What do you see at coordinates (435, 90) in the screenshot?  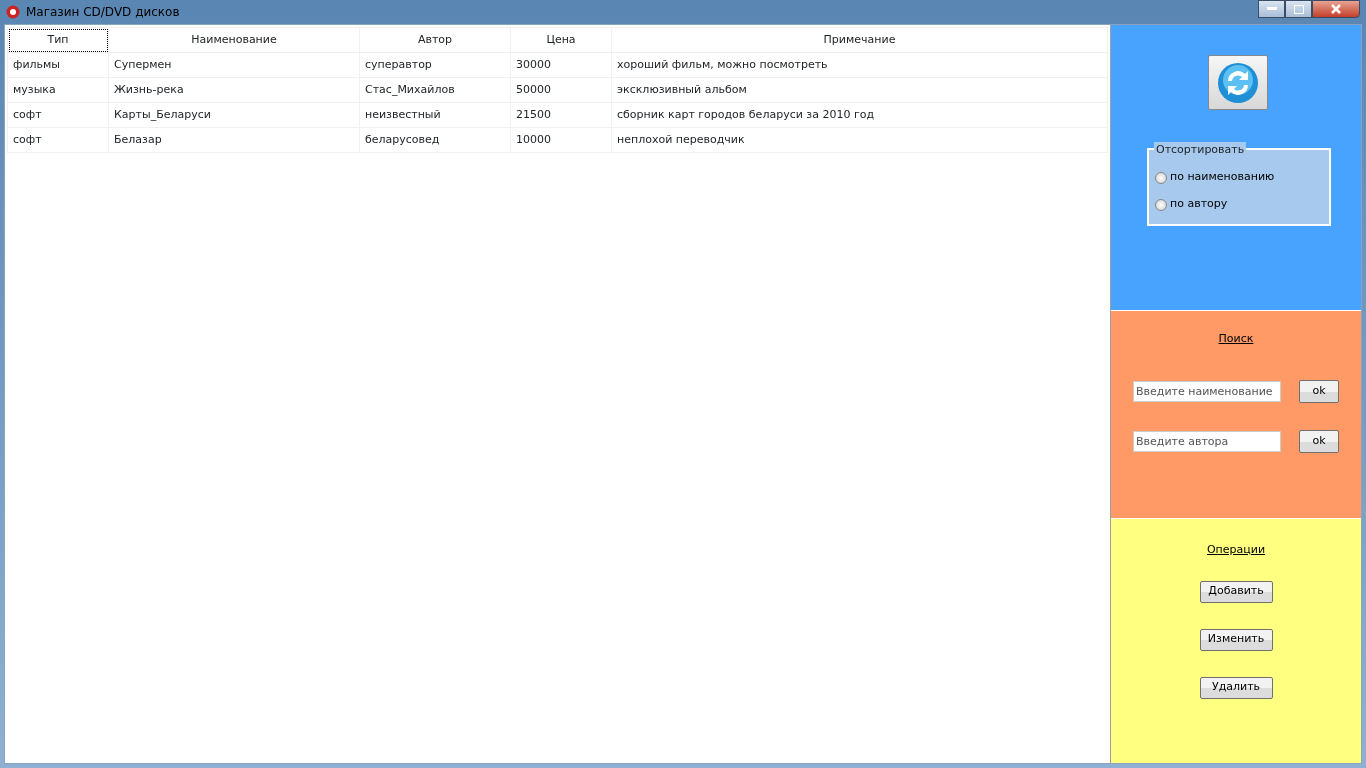 I see `table-cell: Стас_Михайлов` at bounding box center [435, 90].